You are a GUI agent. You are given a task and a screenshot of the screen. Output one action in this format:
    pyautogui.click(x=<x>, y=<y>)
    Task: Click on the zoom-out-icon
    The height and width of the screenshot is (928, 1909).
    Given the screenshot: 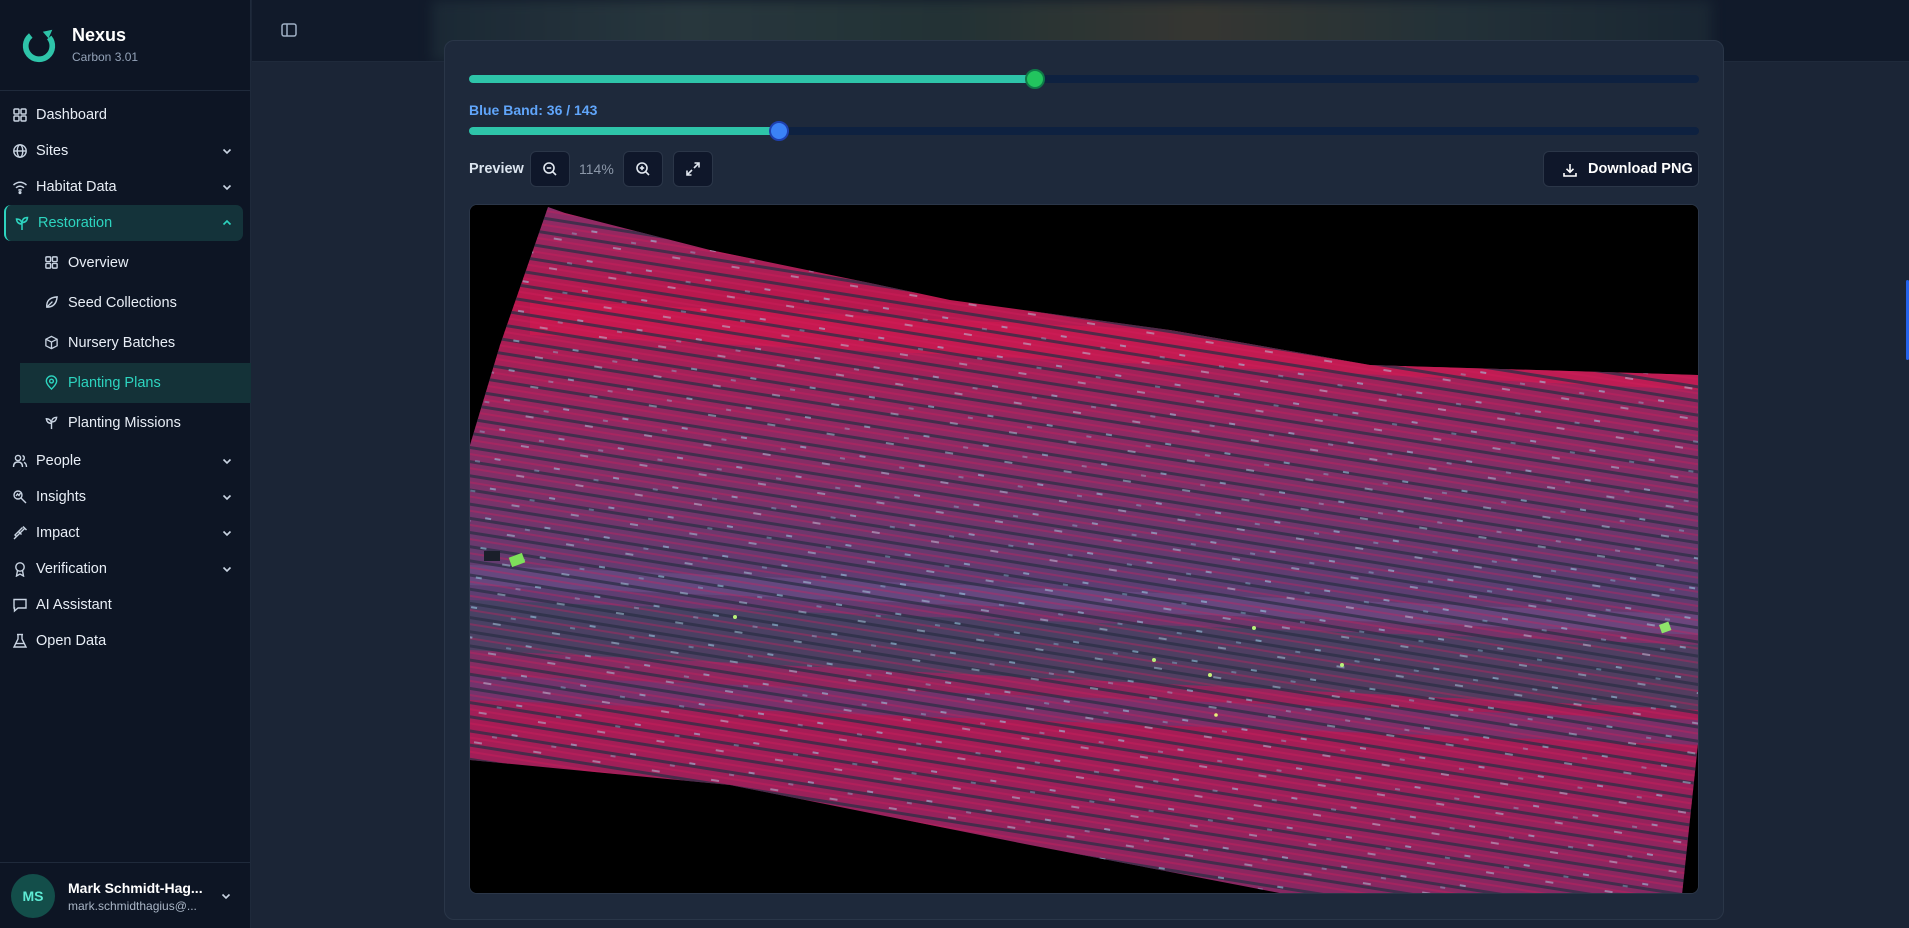 What is the action you would take?
    pyautogui.click(x=550, y=169)
    